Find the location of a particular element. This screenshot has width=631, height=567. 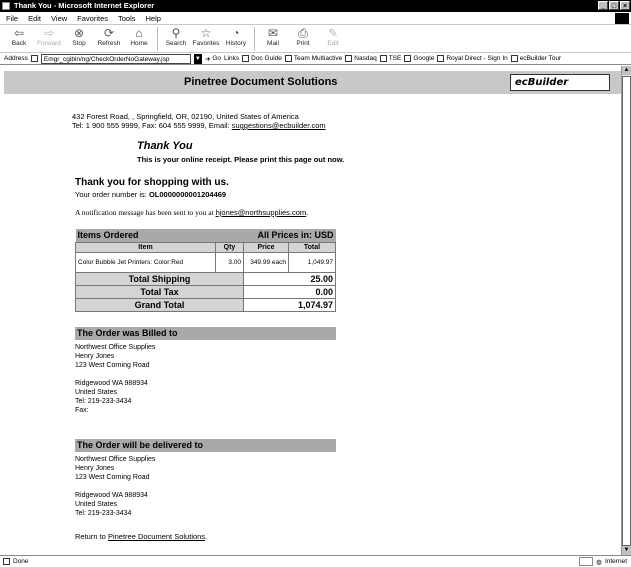

windows-logo-icon is located at coordinates (622, 18).